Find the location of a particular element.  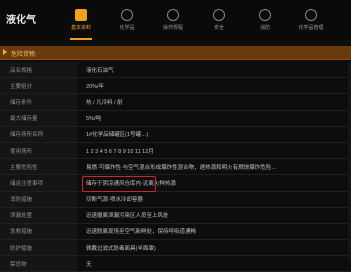

table-row: 消防措施 切断气源·喷水冷却容器 is located at coordinates (175, 199).